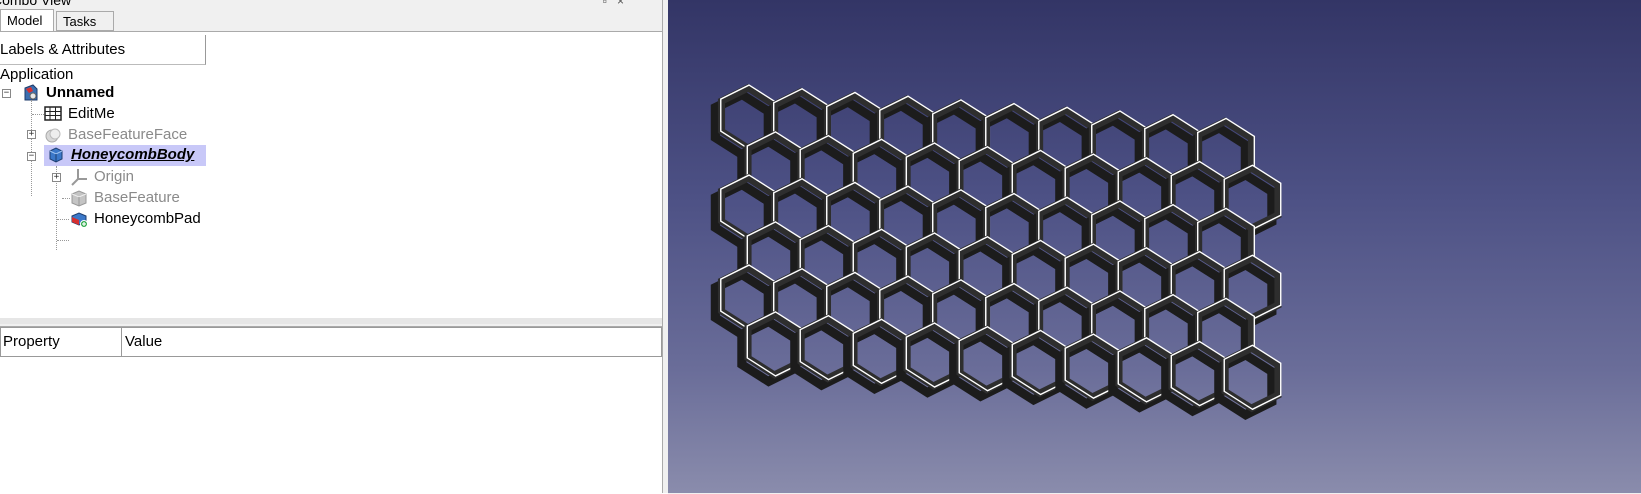 Image resolution: width=1641 pixels, height=494 pixels. I want to click on collapse-document-toggle: −, so click(6, 93).